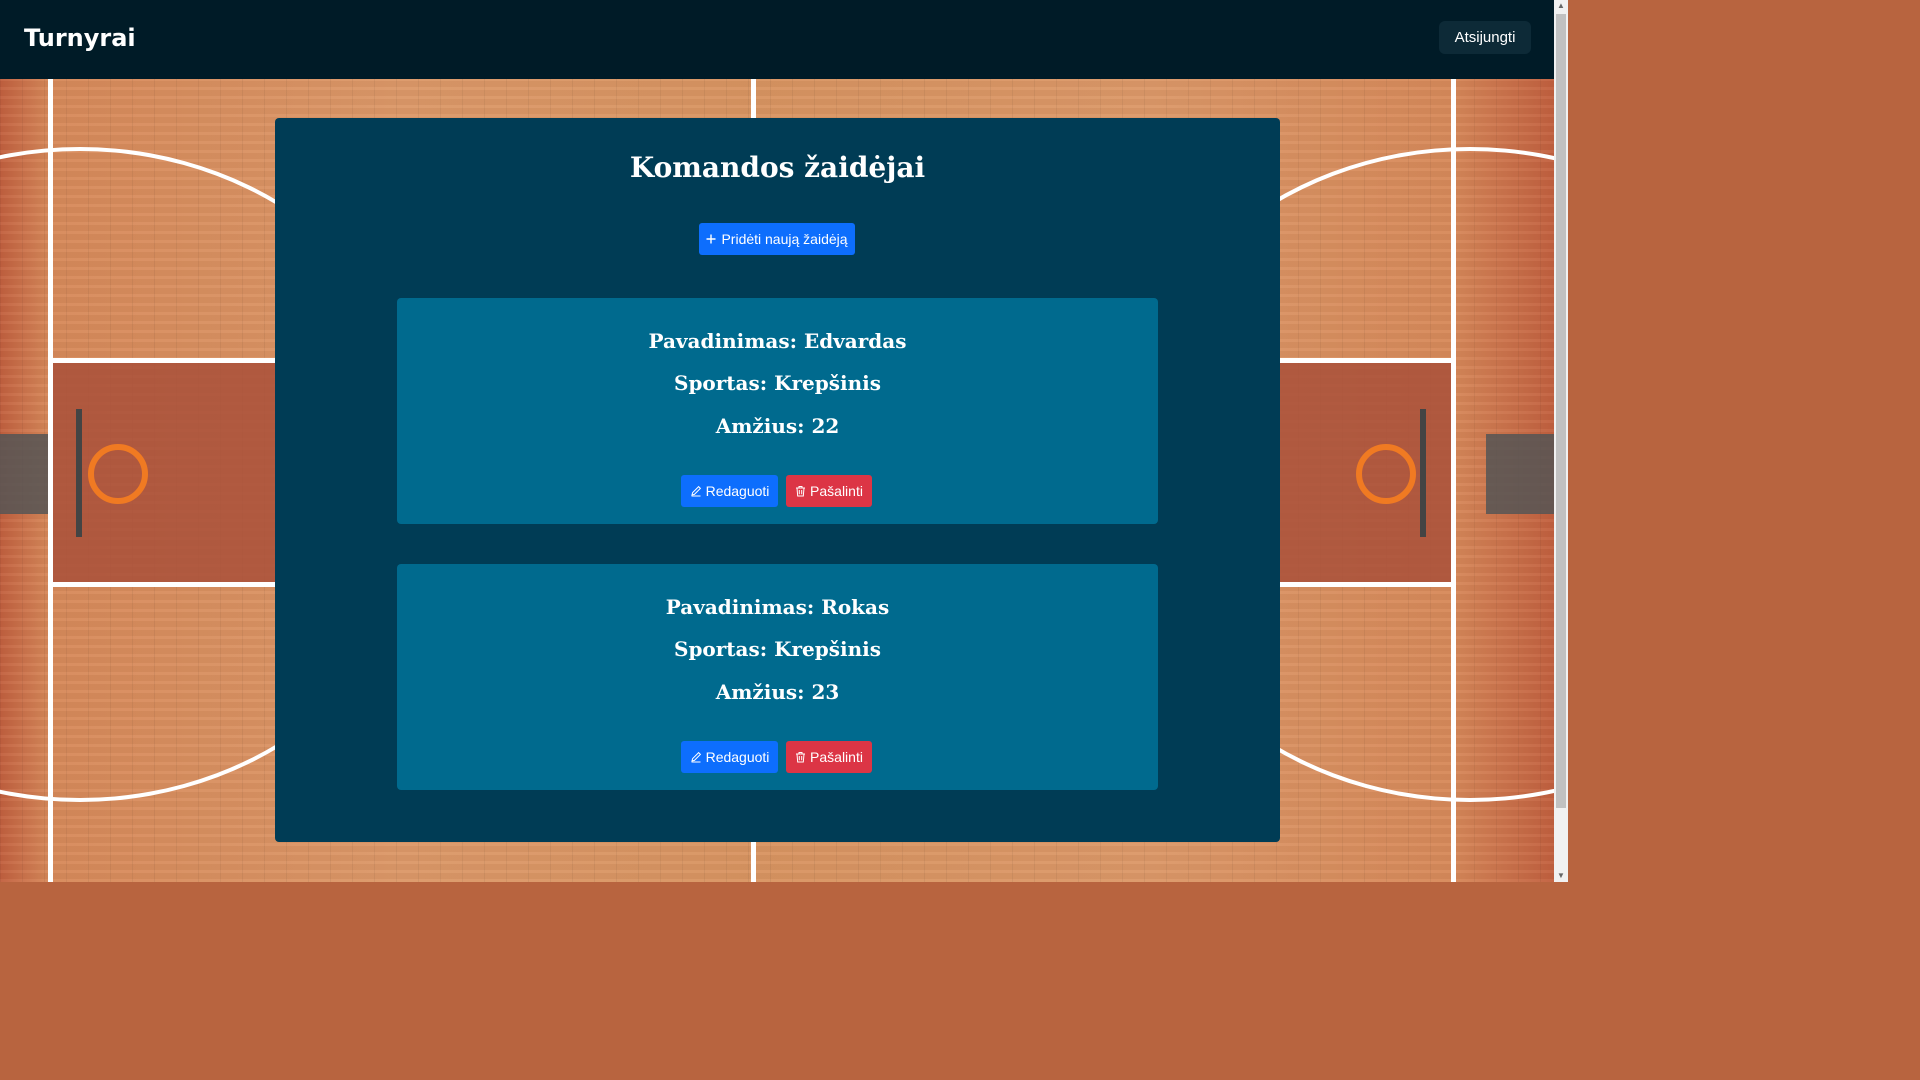 This screenshot has width=1920, height=1080. What do you see at coordinates (777, 692) in the screenshot?
I see `player-age: Amžius: 23` at bounding box center [777, 692].